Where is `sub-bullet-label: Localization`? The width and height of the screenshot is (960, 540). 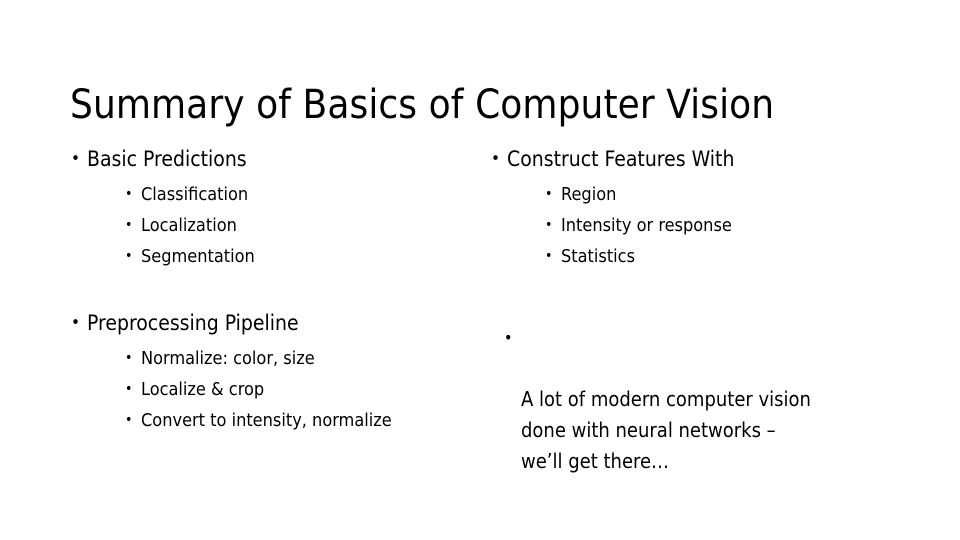
sub-bullet-label: Localization is located at coordinates (189, 225).